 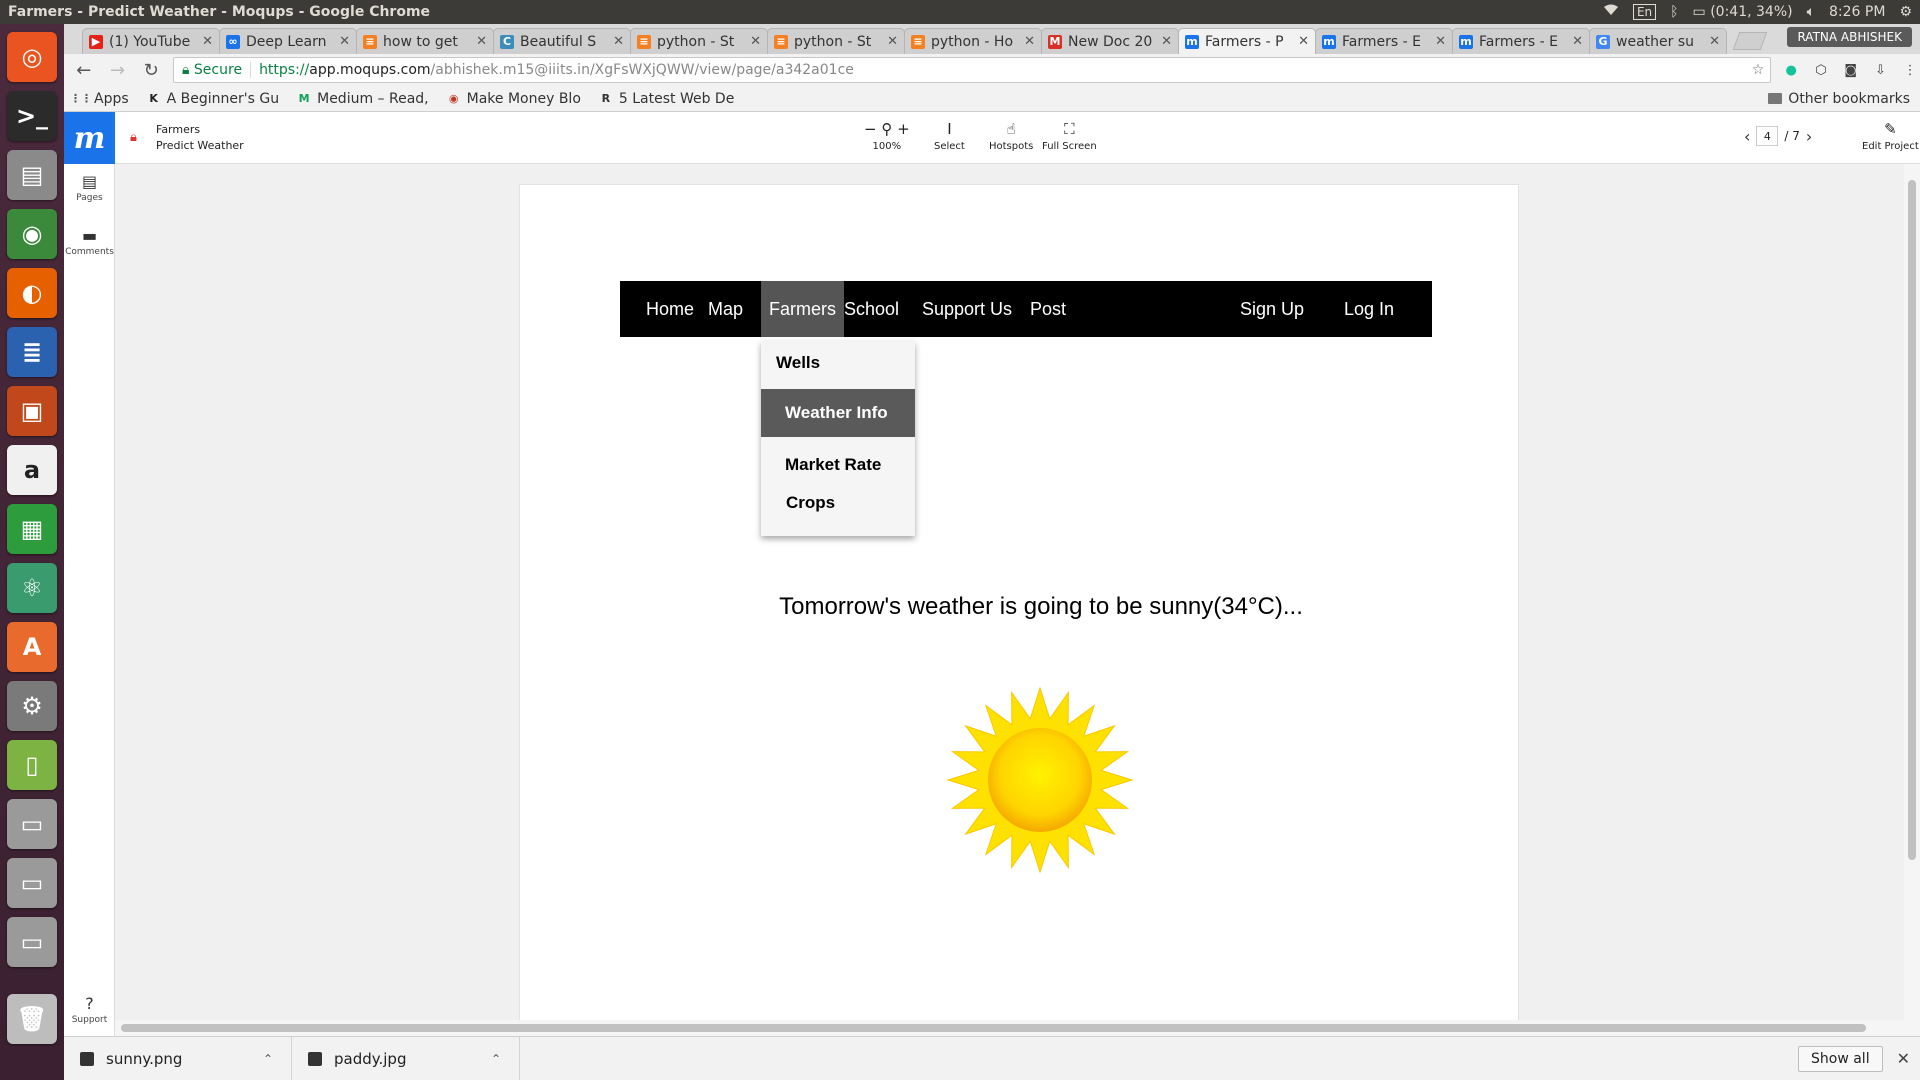 I want to click on keyboard-indicator: En, so click(x=1644, y=12).